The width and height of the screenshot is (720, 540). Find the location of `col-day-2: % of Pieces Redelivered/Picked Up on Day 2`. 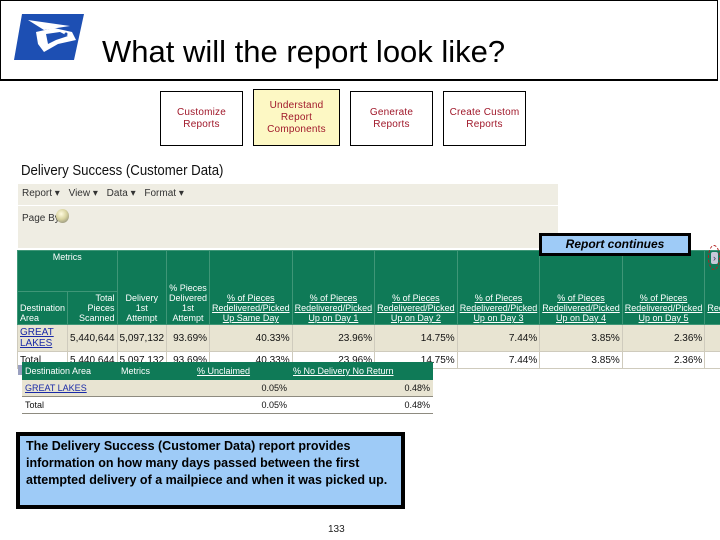

col-day-2: % of Pieces Redelivered/Picked Up on Day 2 is located at coordinates (416, 287).